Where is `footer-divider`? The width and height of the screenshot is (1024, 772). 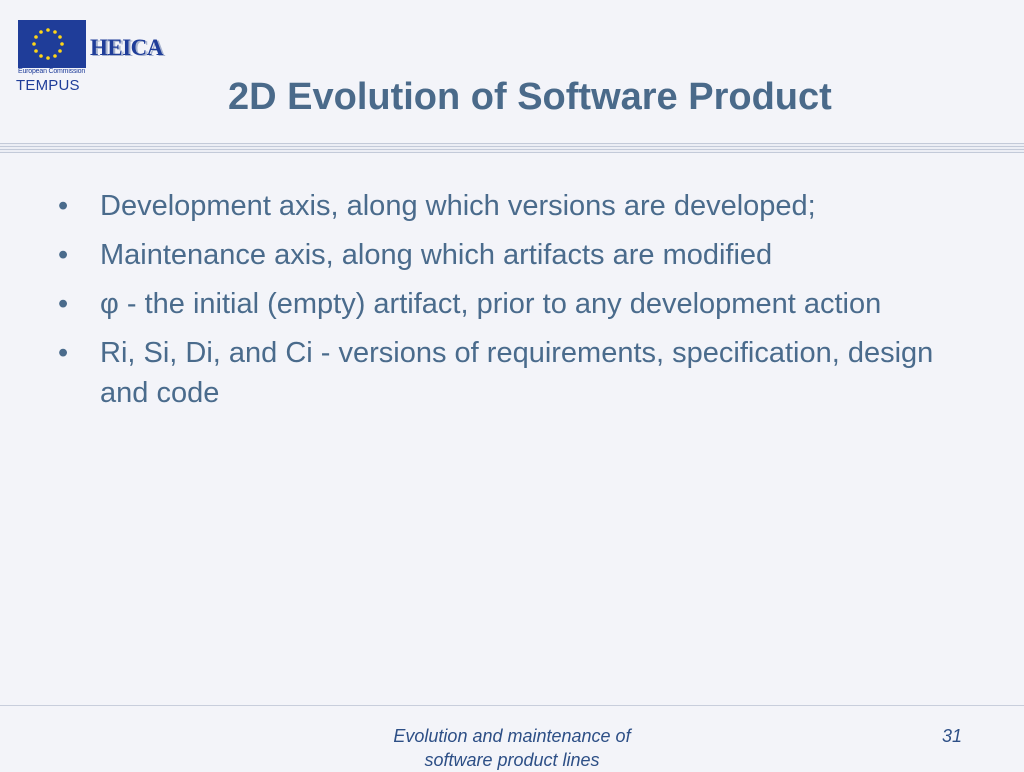 footer-divider is located at coordinates (512, 705).